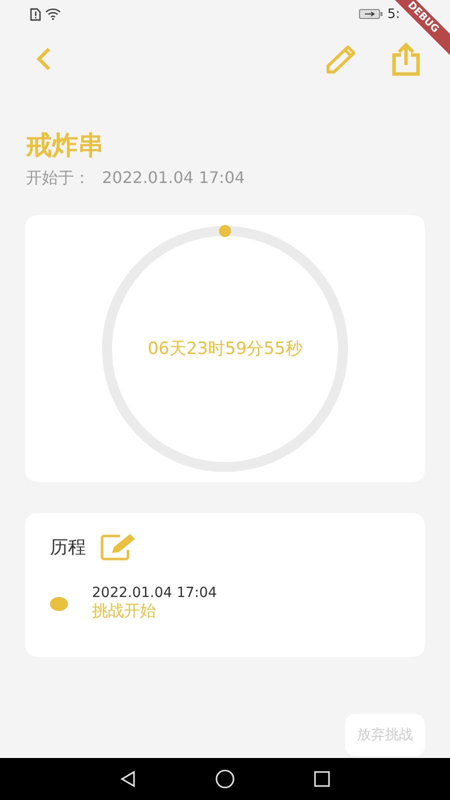 The height and width of the screenshot is (800, 450). I want to click on wifi-icon, so click(53, 14).